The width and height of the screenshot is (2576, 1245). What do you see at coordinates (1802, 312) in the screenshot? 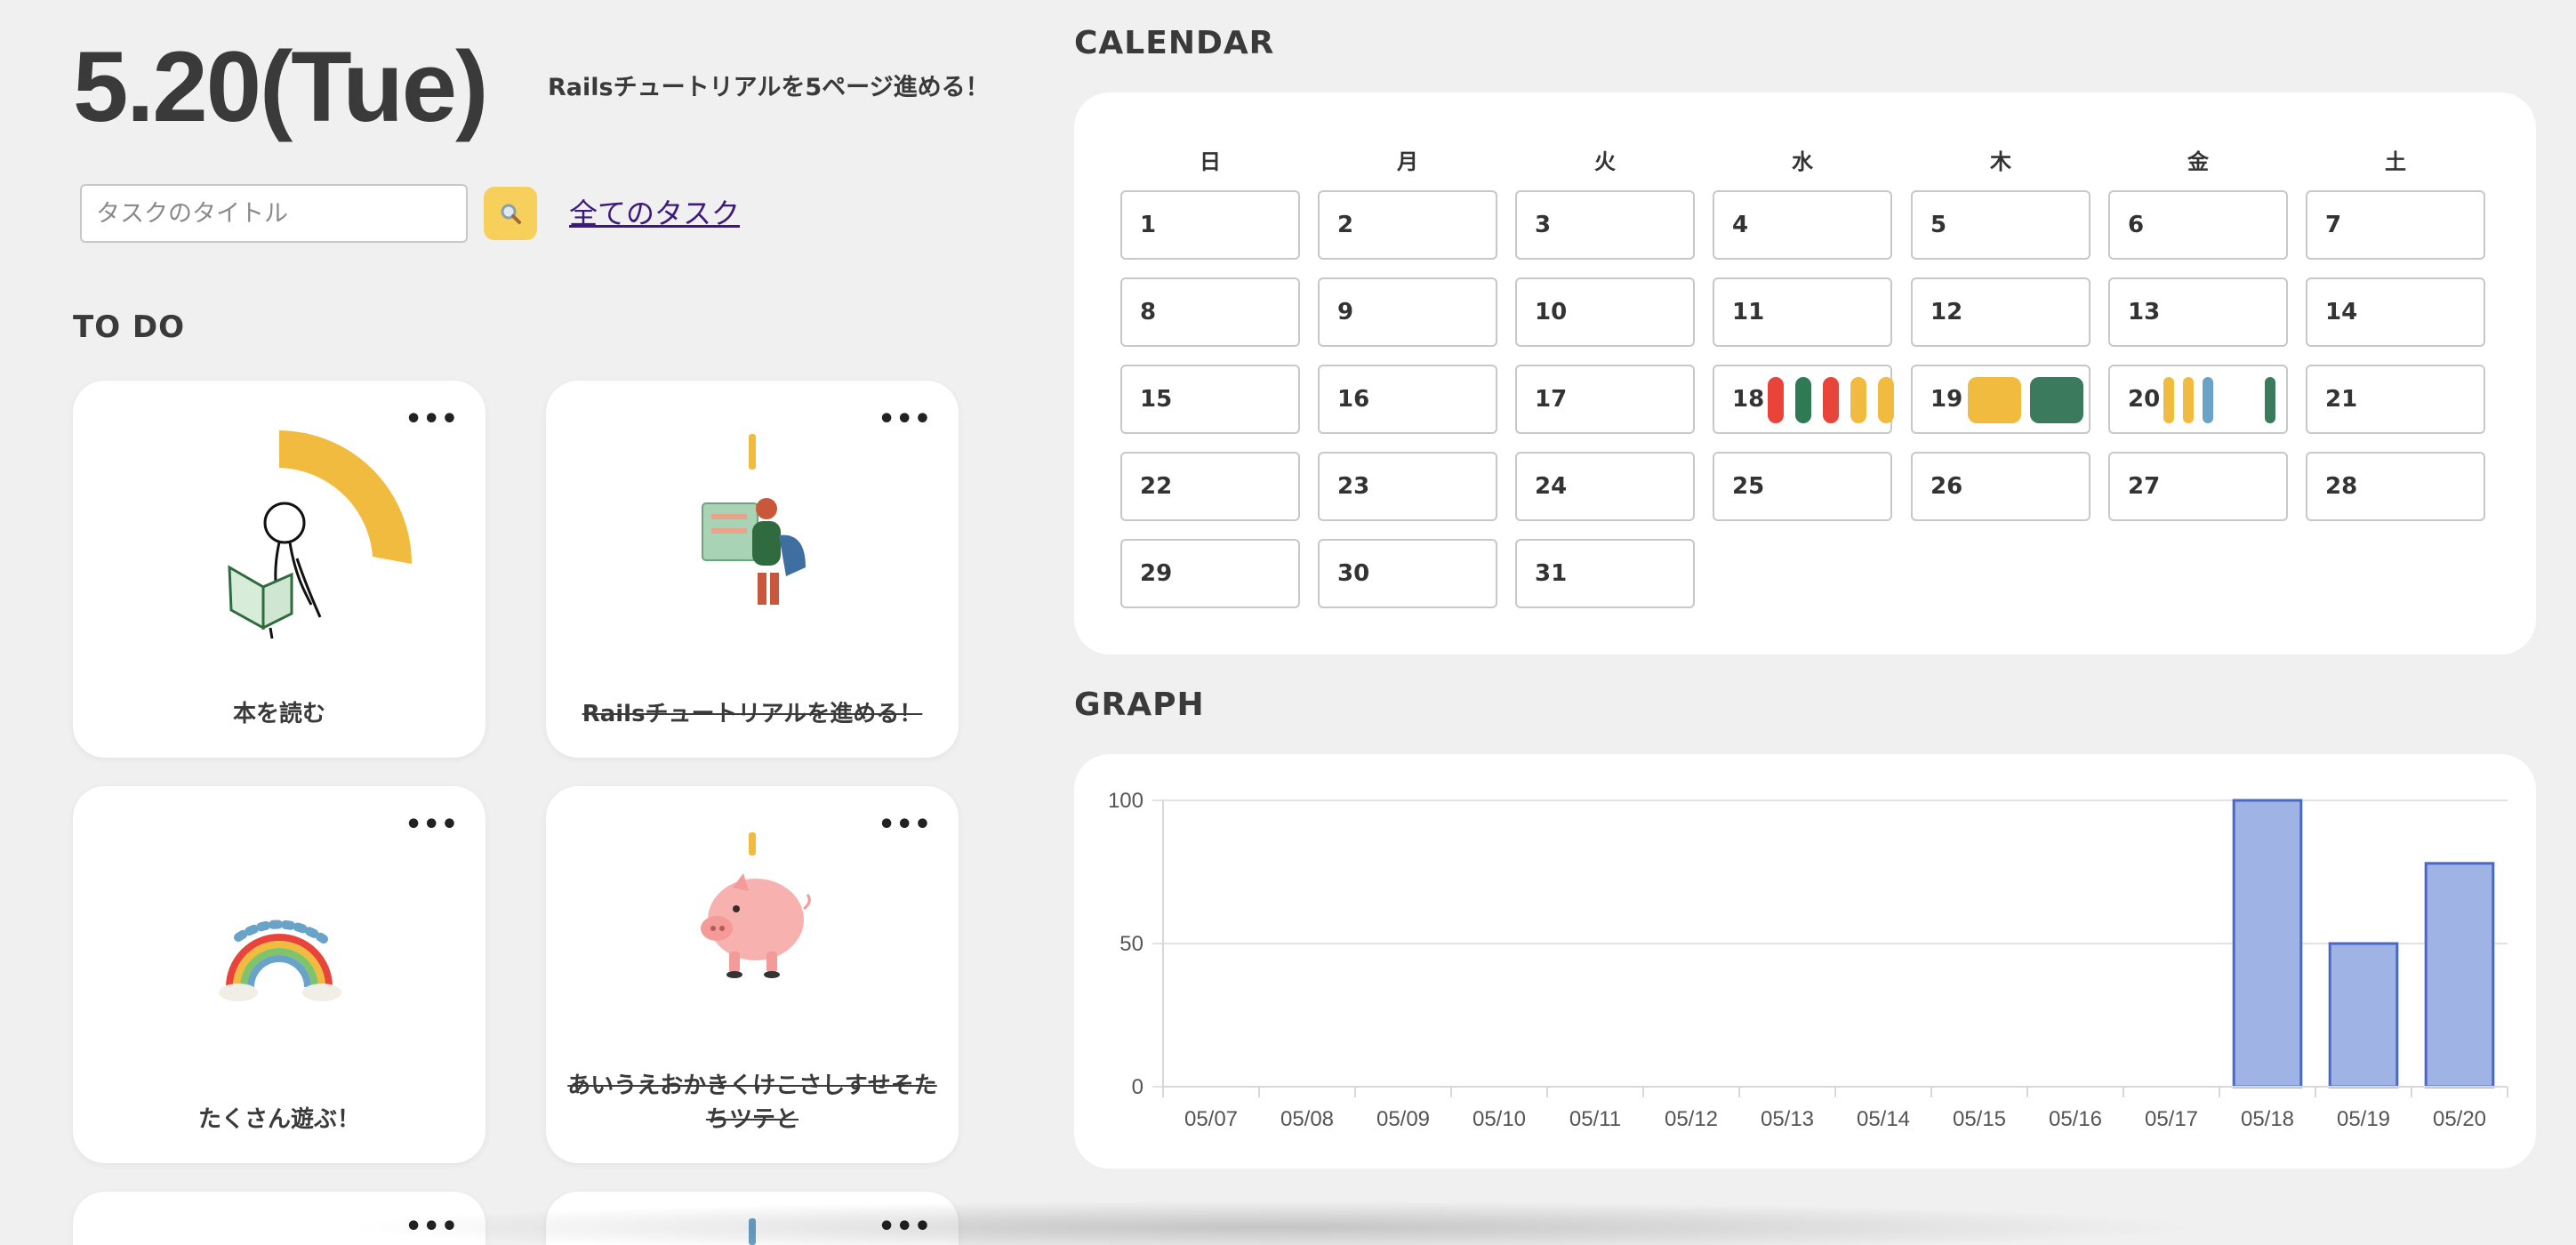
I see `calendar-day: 11` at bounding box center [1802, 312].